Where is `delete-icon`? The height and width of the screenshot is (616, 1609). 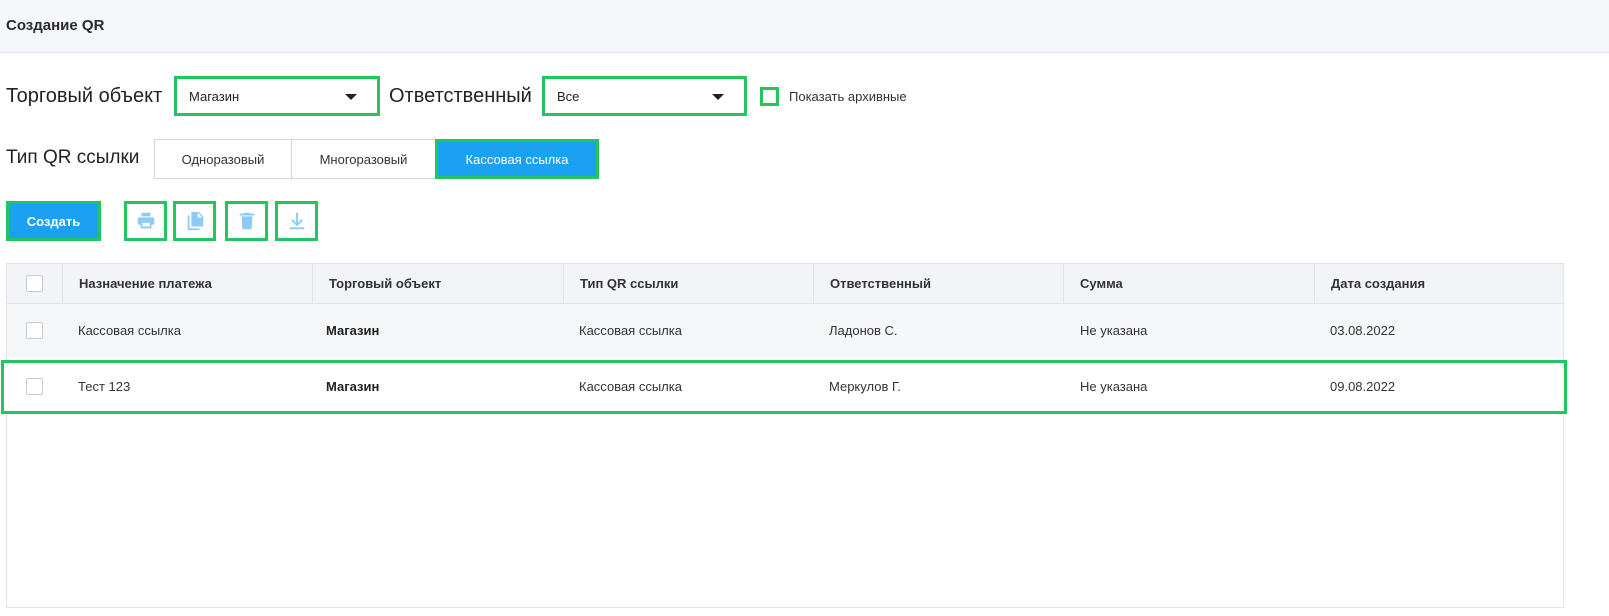
delete-icon is located at coordinates (246, 221).